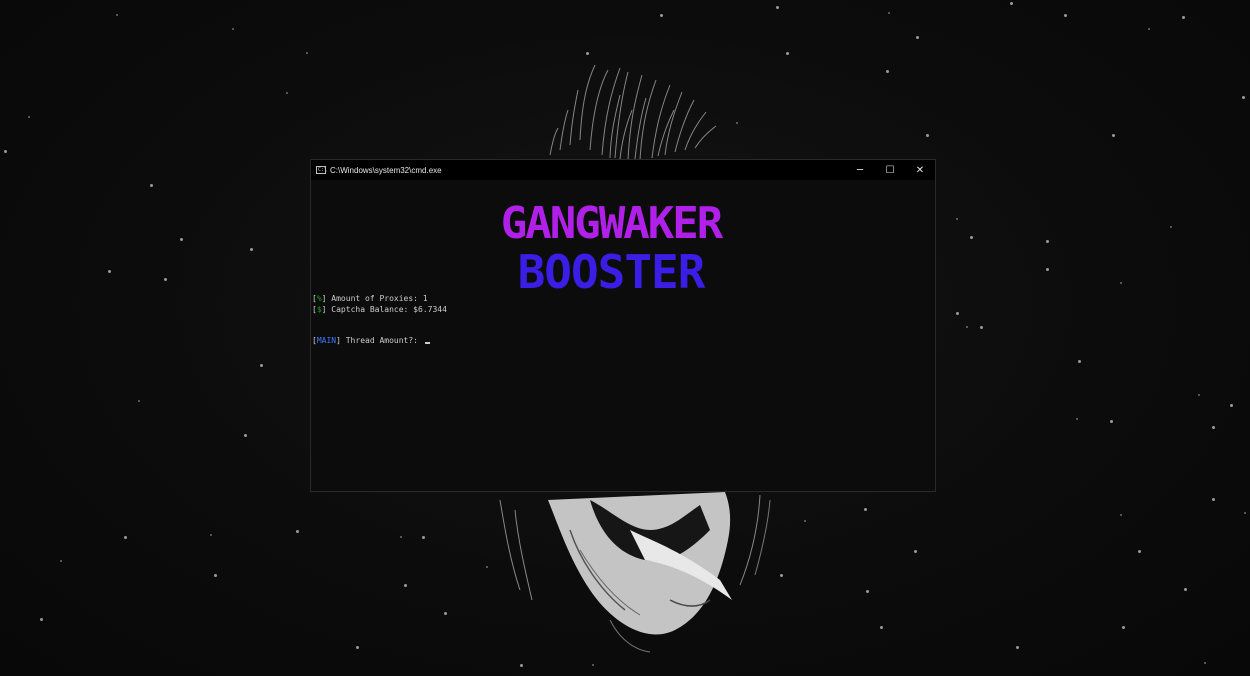 This screenshot has height=676, width=1250. I want to click on window-title: C:\Windows\system32\cmd.exe, so click(386, 170).